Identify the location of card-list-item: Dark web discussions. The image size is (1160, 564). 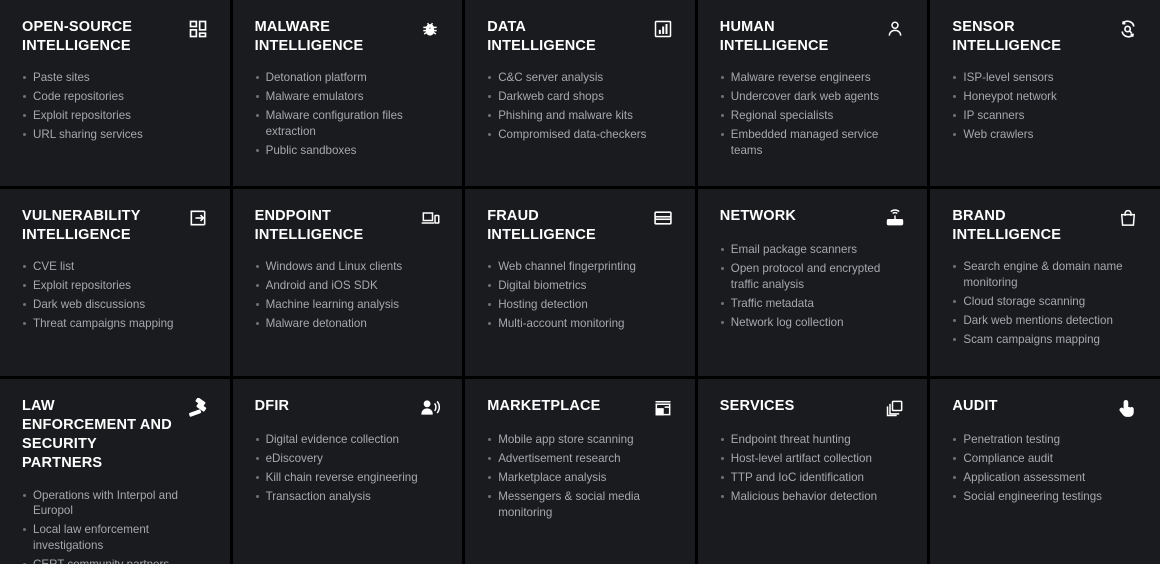
(115, 305).